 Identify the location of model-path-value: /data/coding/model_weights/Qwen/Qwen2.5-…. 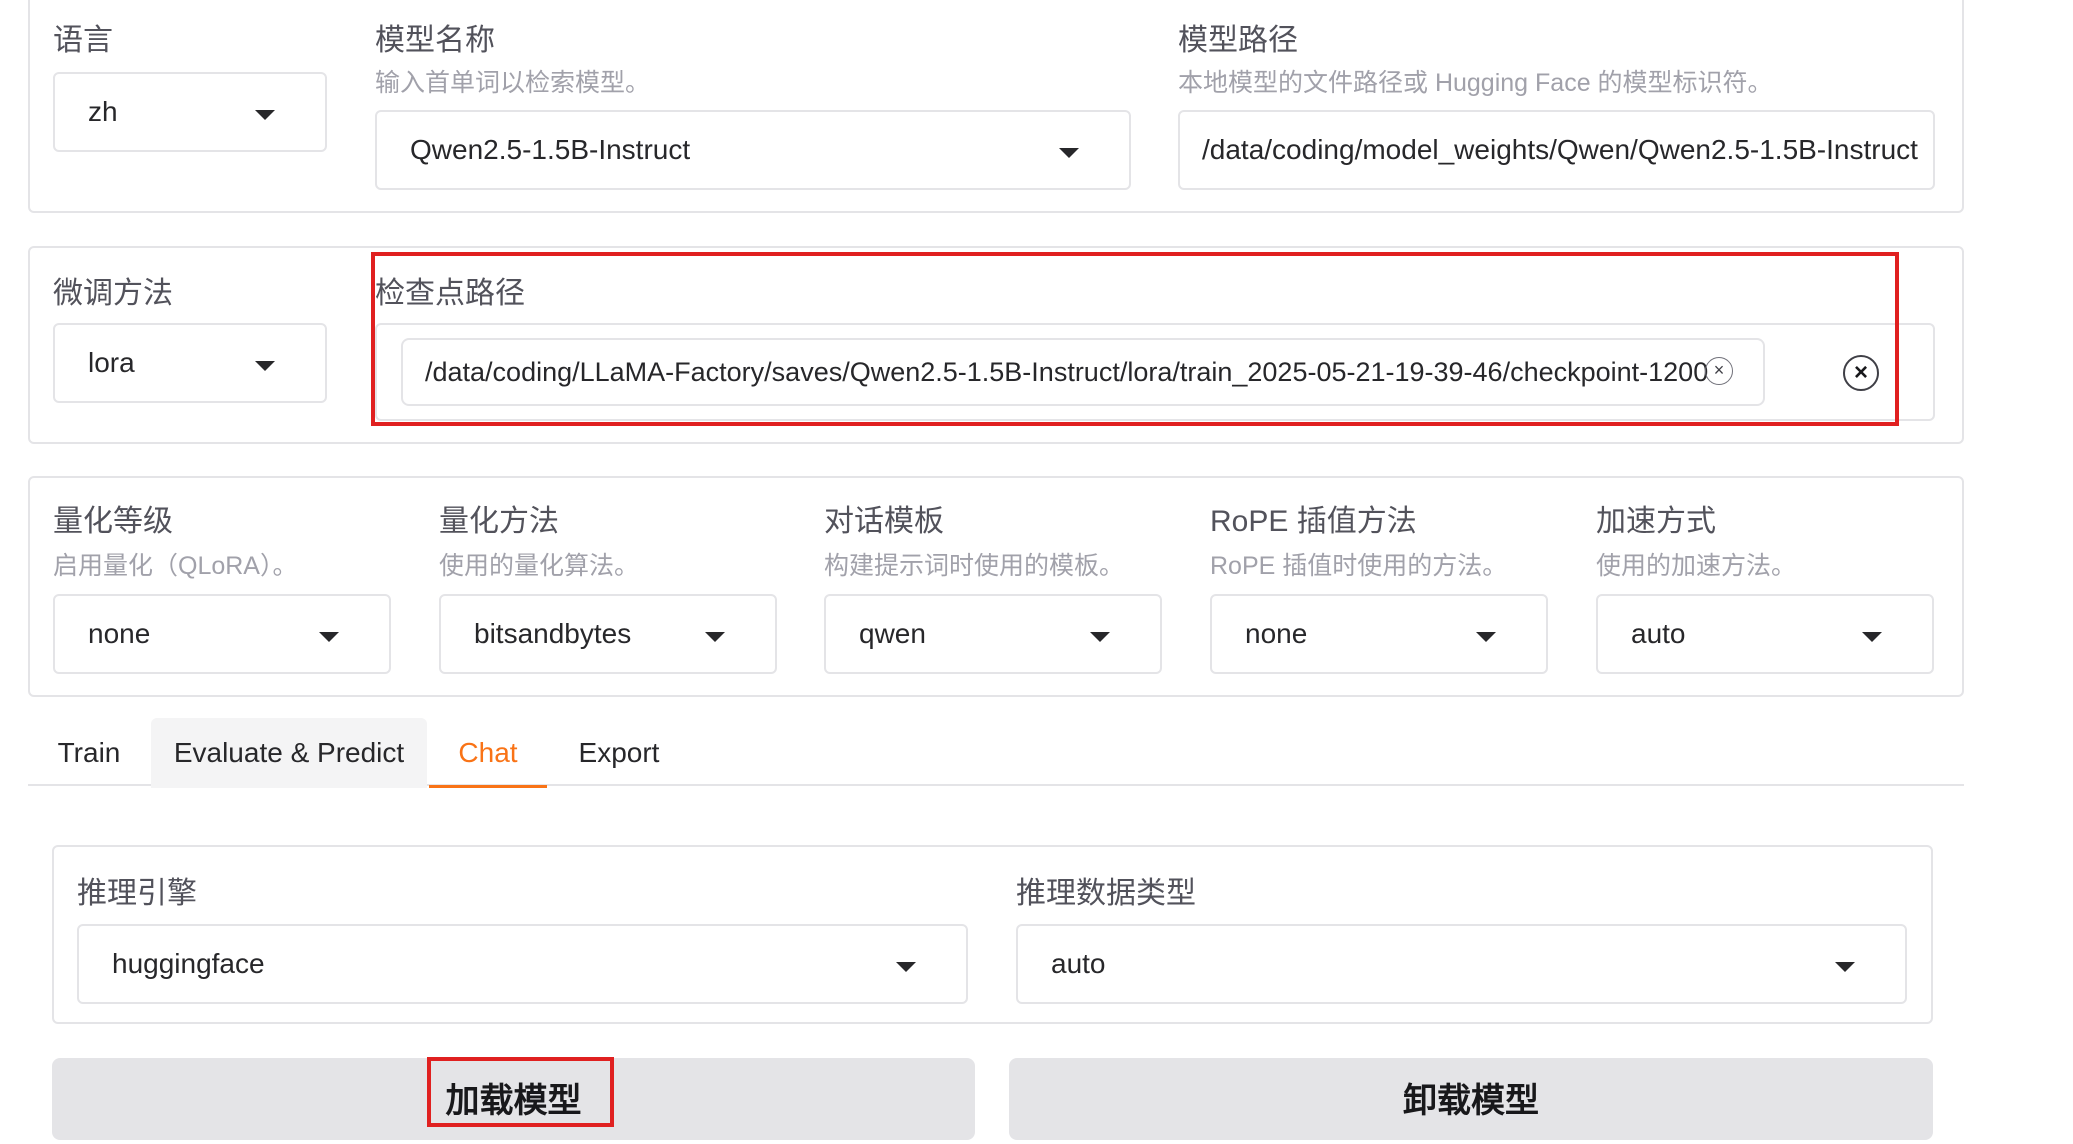
(1560, 149).